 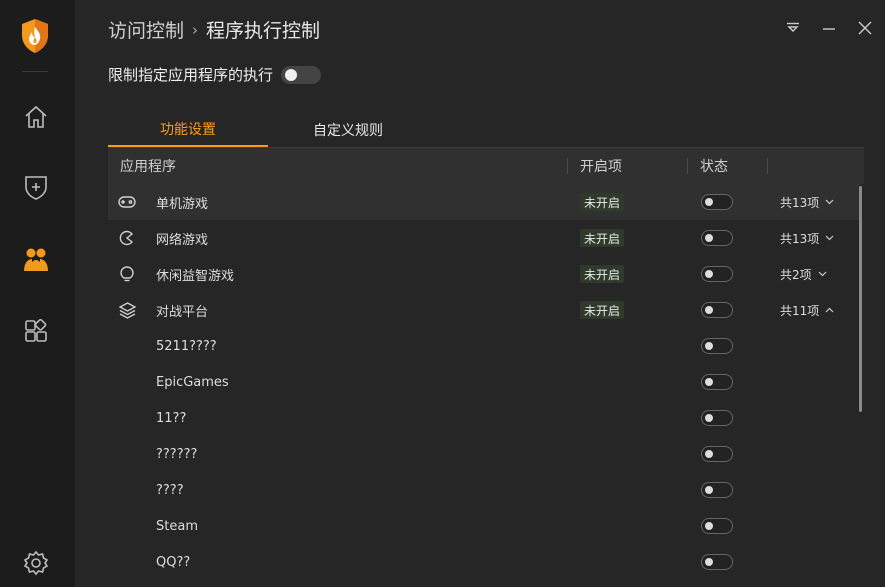 What do you see at coordinates (191, 75) in the screenshot?
I see `restrict-execution-label: 限制指定应用程序的执行` at bounding box center [191, 75].